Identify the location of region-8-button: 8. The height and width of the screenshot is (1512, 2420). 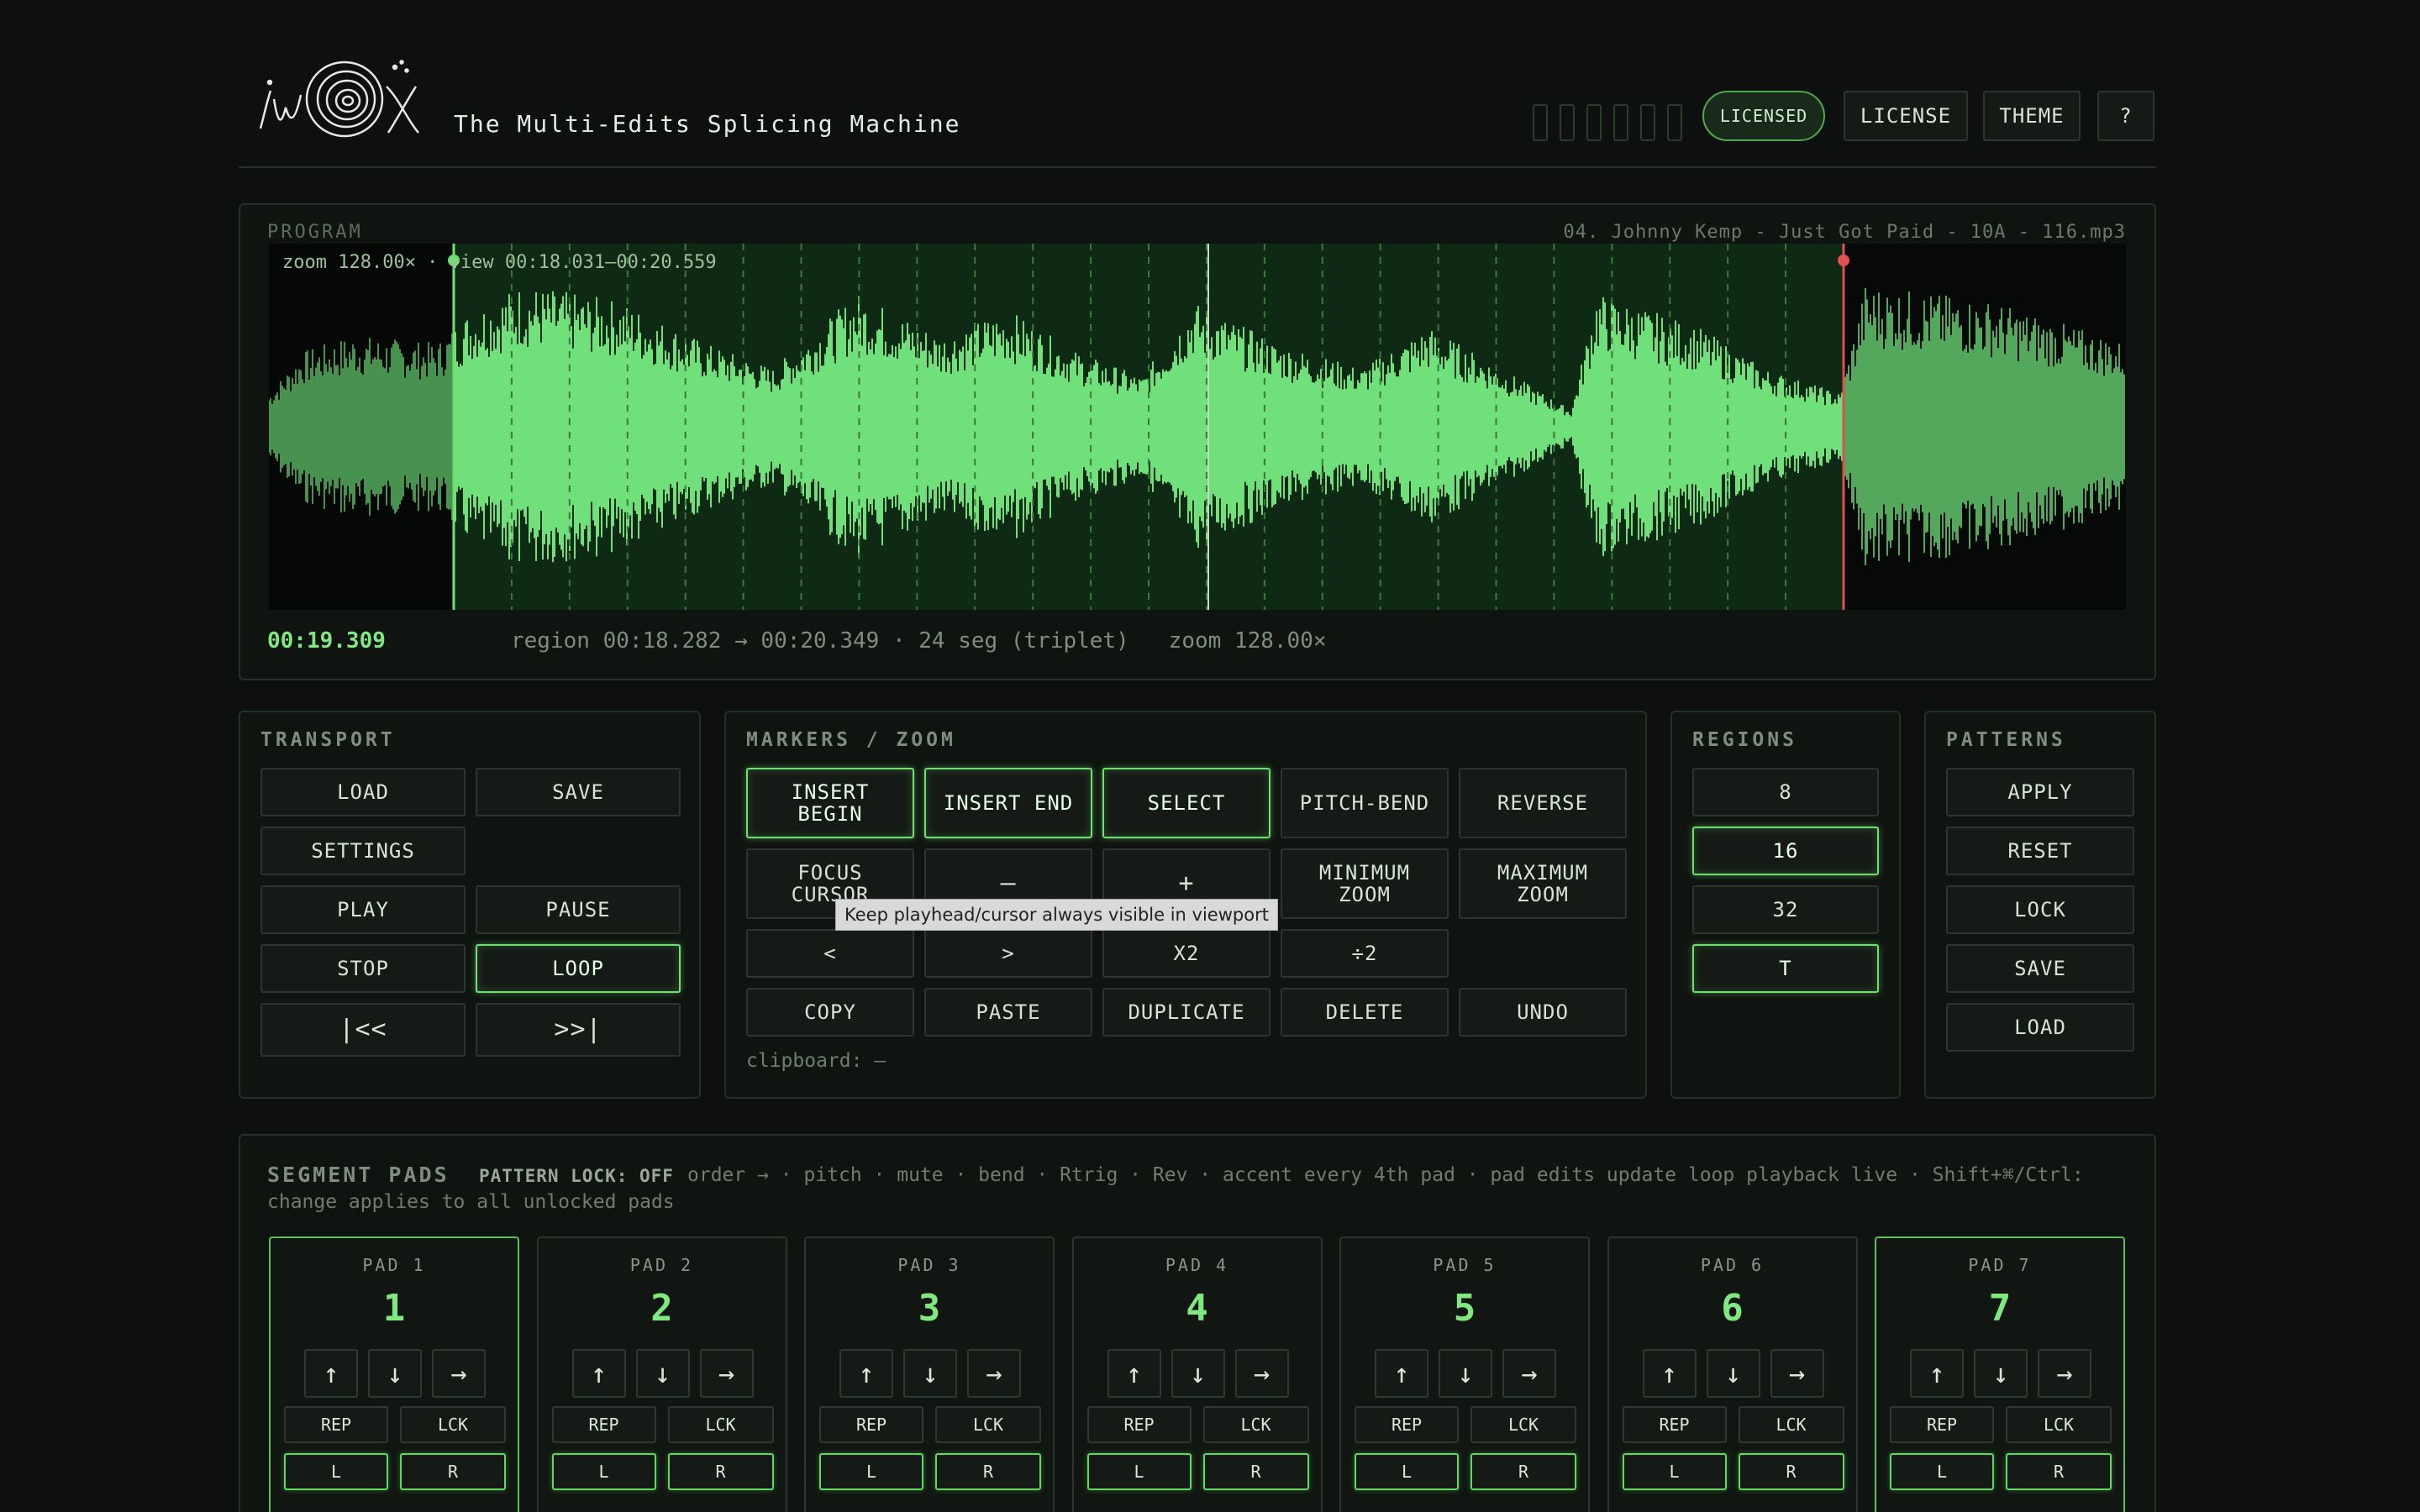
(1786, 792).